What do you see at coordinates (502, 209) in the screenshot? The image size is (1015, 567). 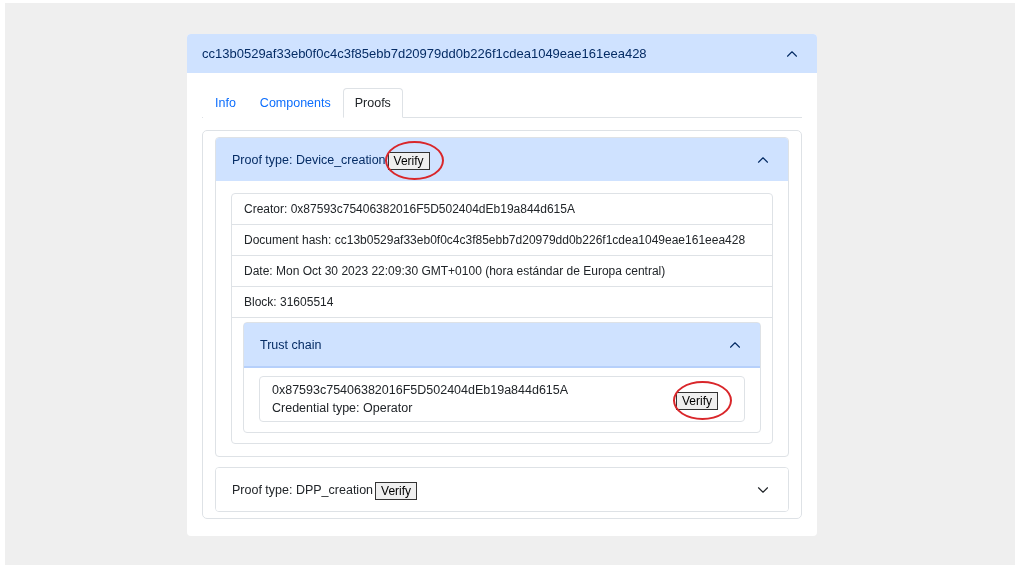 I see `detail-row: Creator: 0x87593c75406382016F5D502404dEb19a844d615A` at bounding box center [502, 209].